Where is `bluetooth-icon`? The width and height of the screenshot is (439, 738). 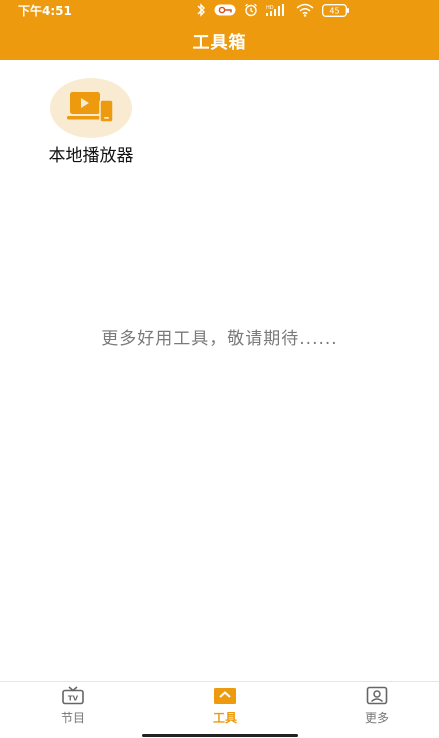
bluetooth-icon is located at coordinates (201, 10).